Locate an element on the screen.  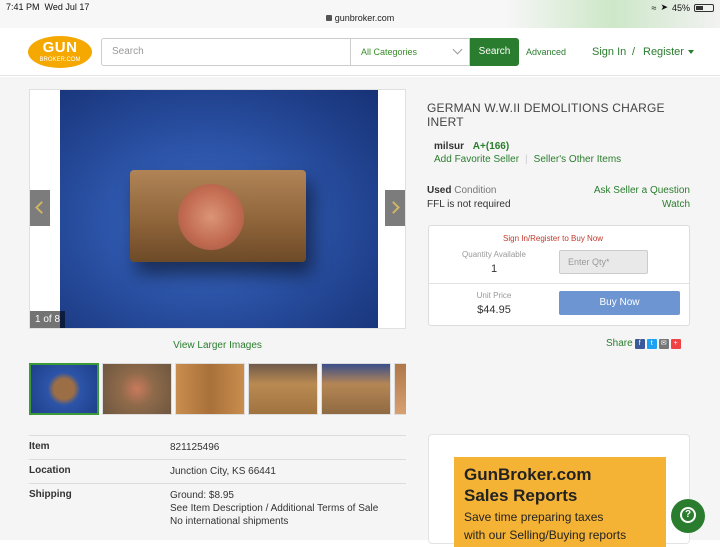
wifi-icon: ≈ is located at coordinates (654, 7).